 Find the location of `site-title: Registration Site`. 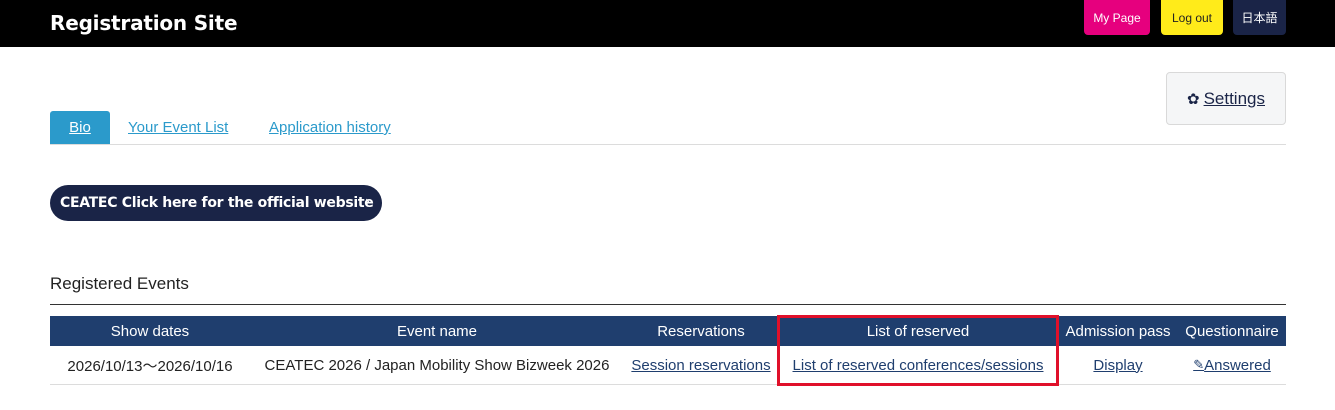

site-title: Registration Site is located at coordinates (144, 23).